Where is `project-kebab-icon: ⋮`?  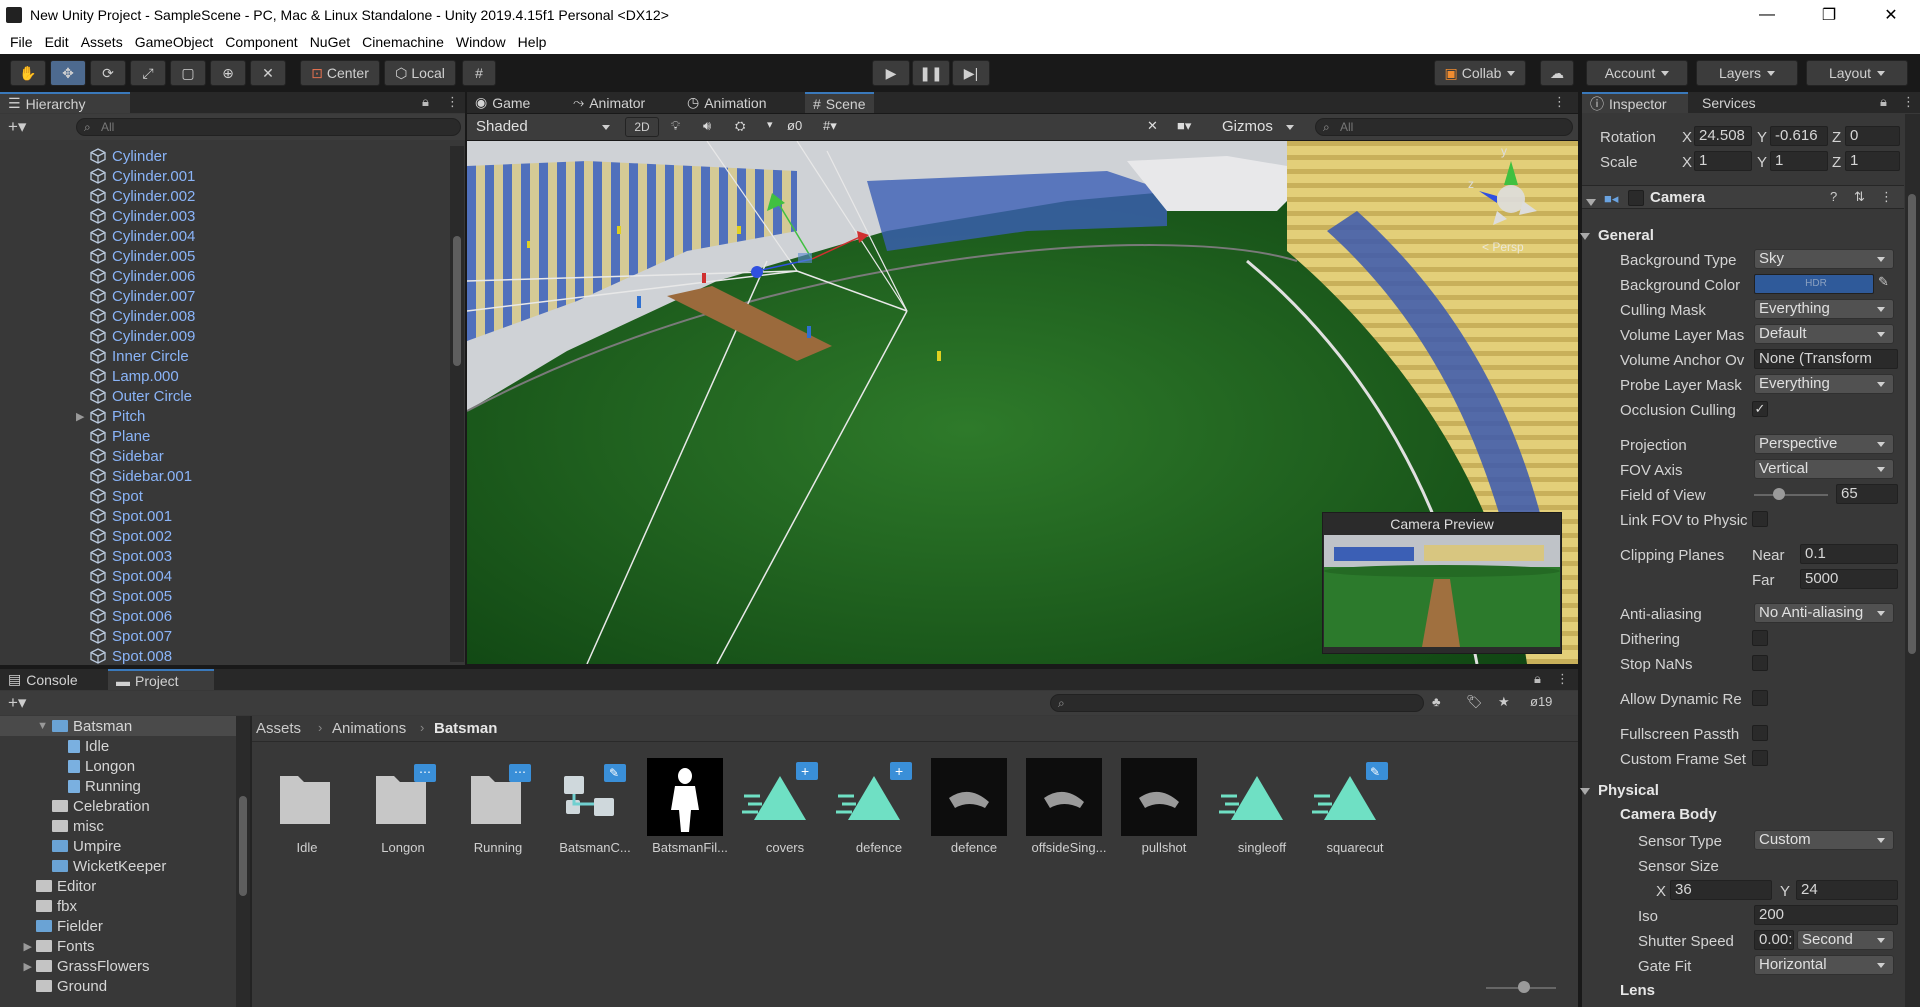
project-kebab-icon: ⋮ is located at coordinates (1562, 679).